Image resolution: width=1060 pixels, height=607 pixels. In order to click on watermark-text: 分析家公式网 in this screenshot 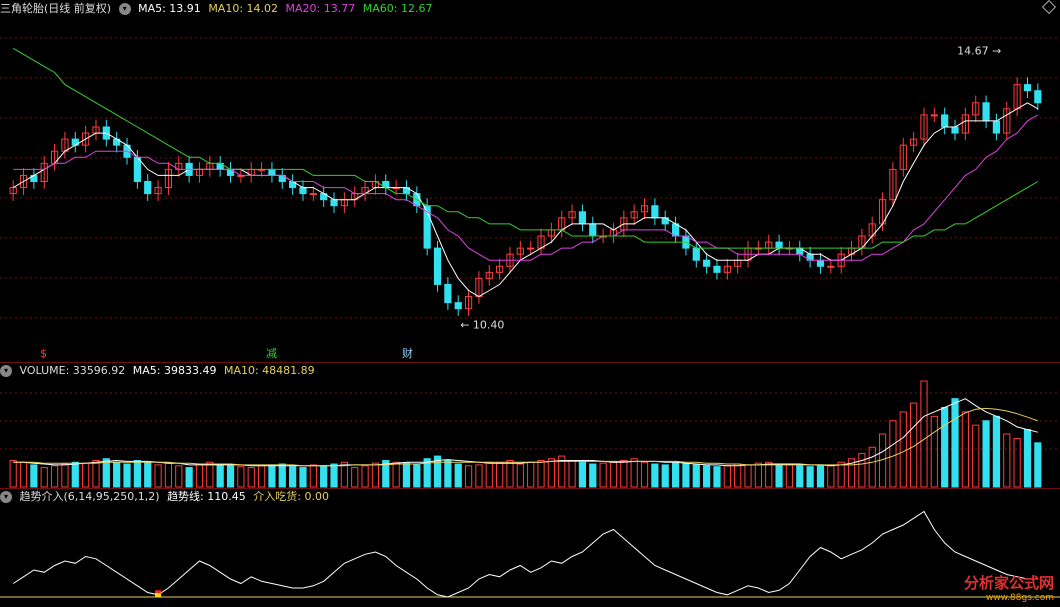, I will do `click(1008, 583)`.